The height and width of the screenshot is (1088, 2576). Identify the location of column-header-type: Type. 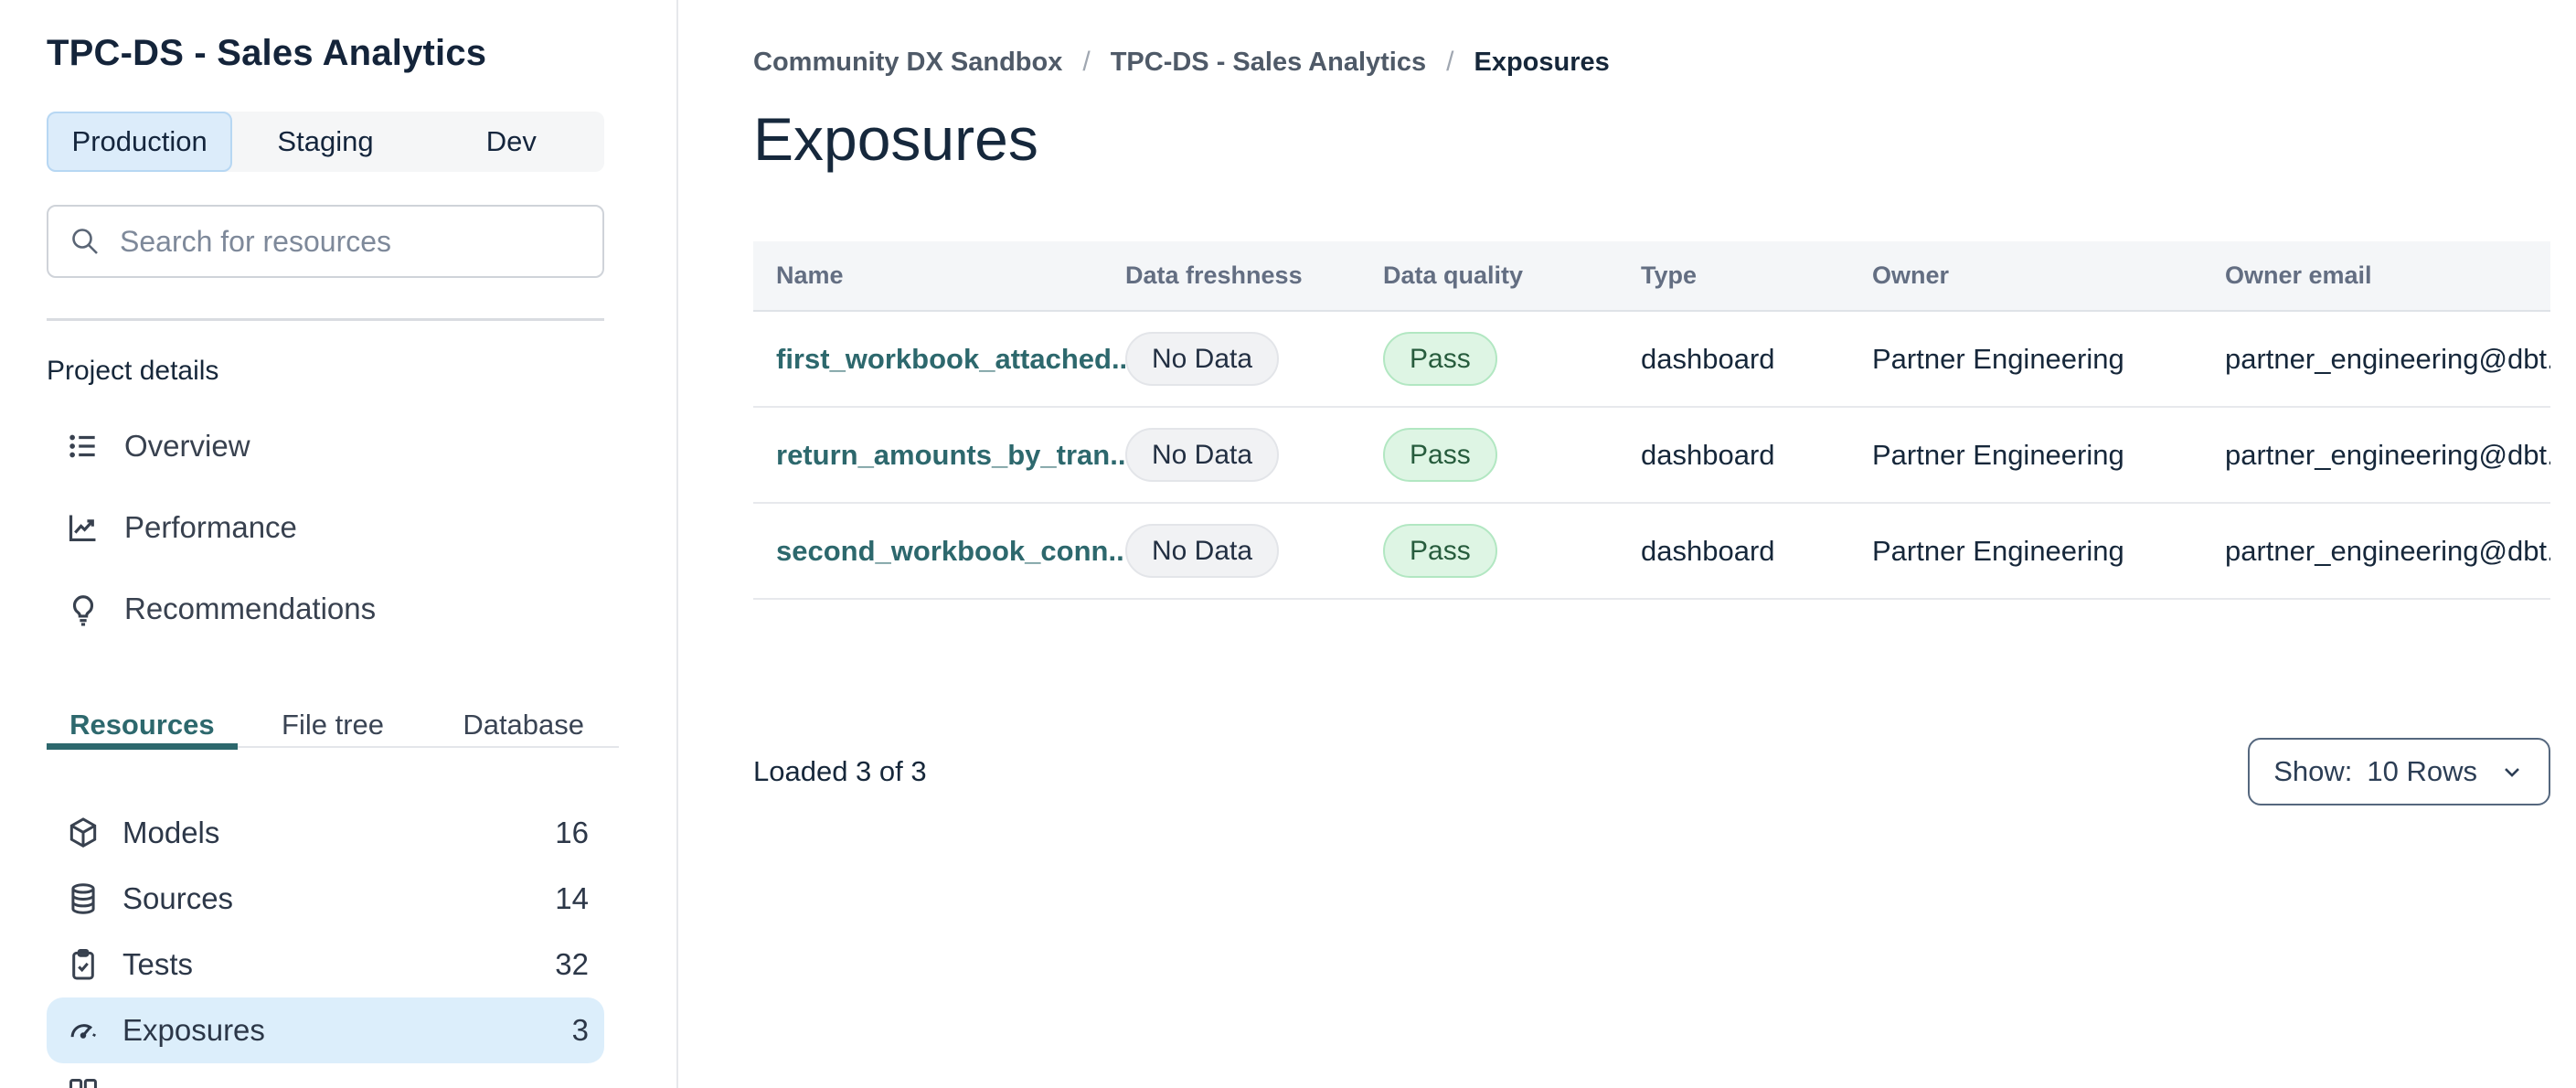
(1669, 275).